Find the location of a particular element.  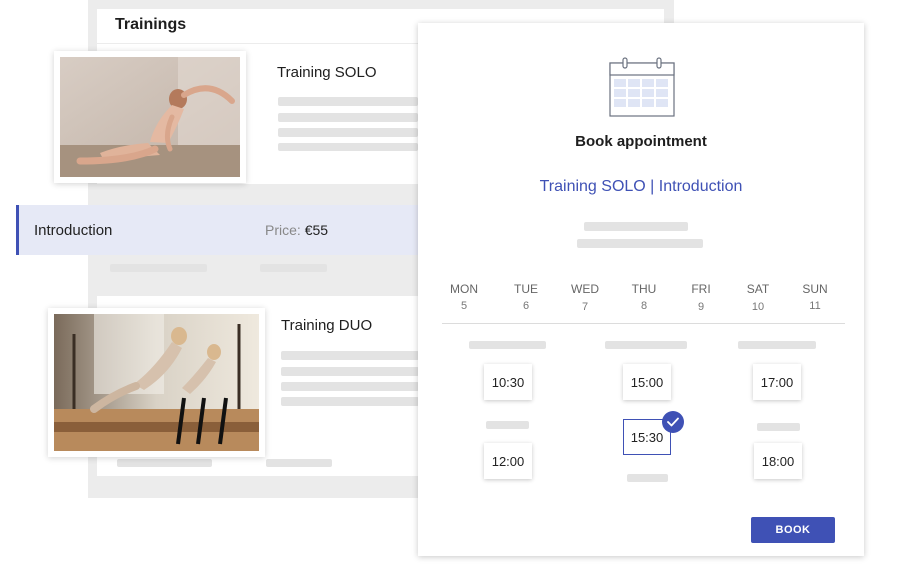

training-photo-solo is located at coordinates (150, 117).